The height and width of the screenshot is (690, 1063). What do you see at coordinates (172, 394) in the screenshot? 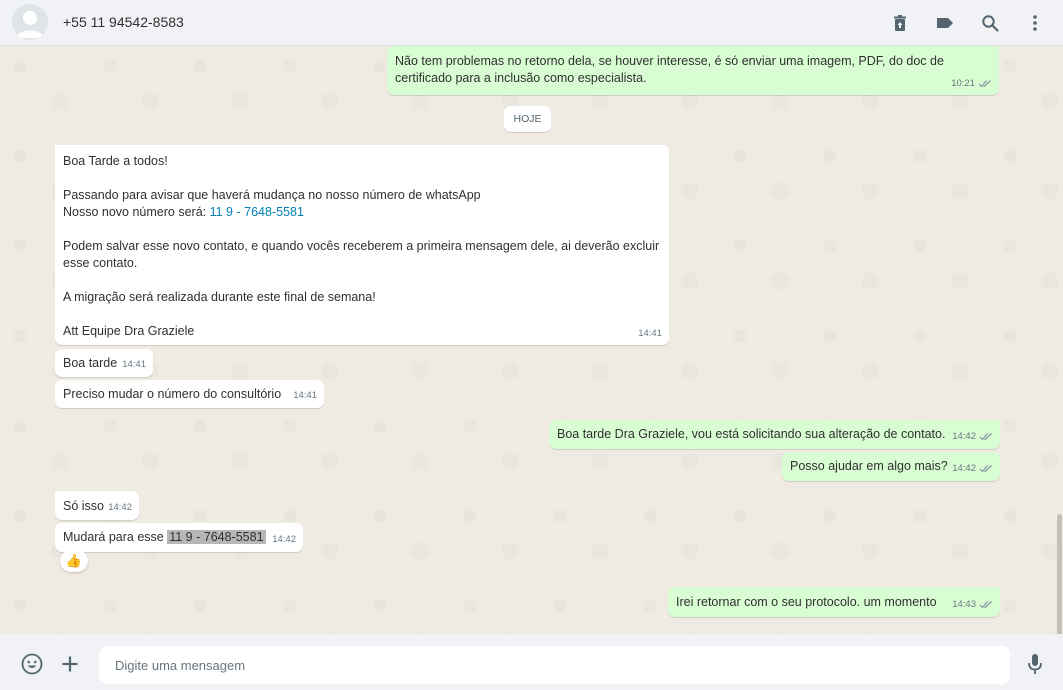
I see `message-text: Preciso mudar o número do consultório` at bounding box center [172, 394].